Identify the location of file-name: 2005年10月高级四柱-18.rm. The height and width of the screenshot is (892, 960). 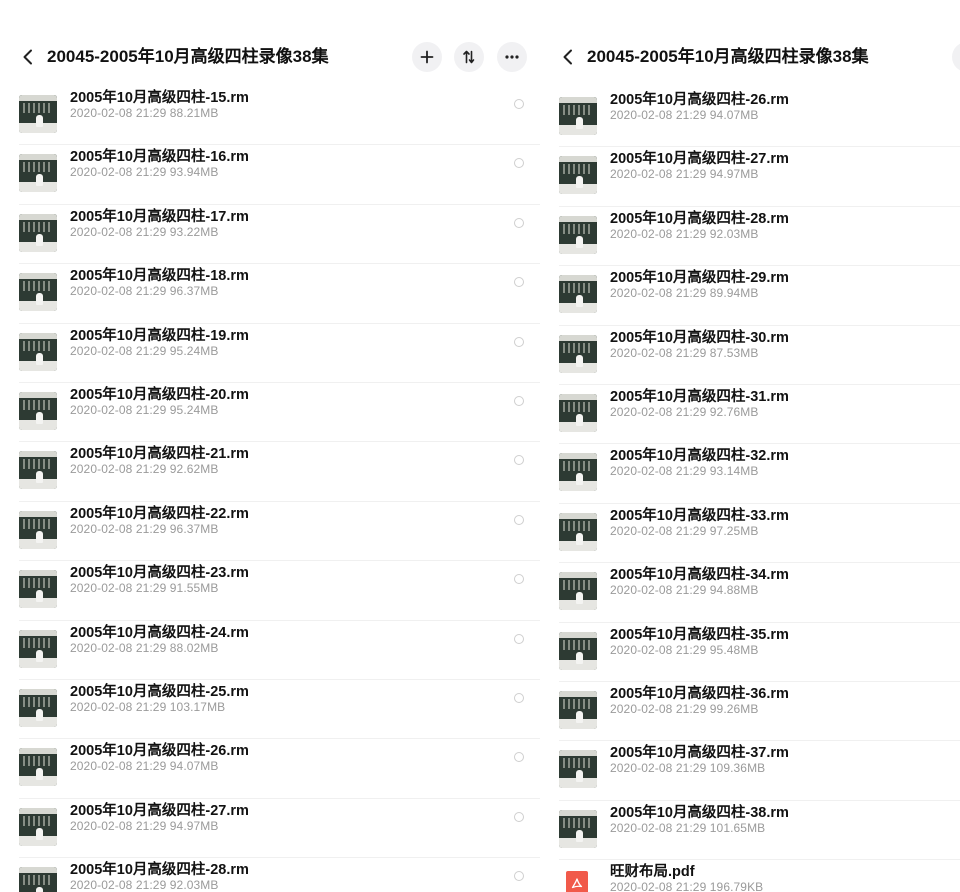
(159, 276).